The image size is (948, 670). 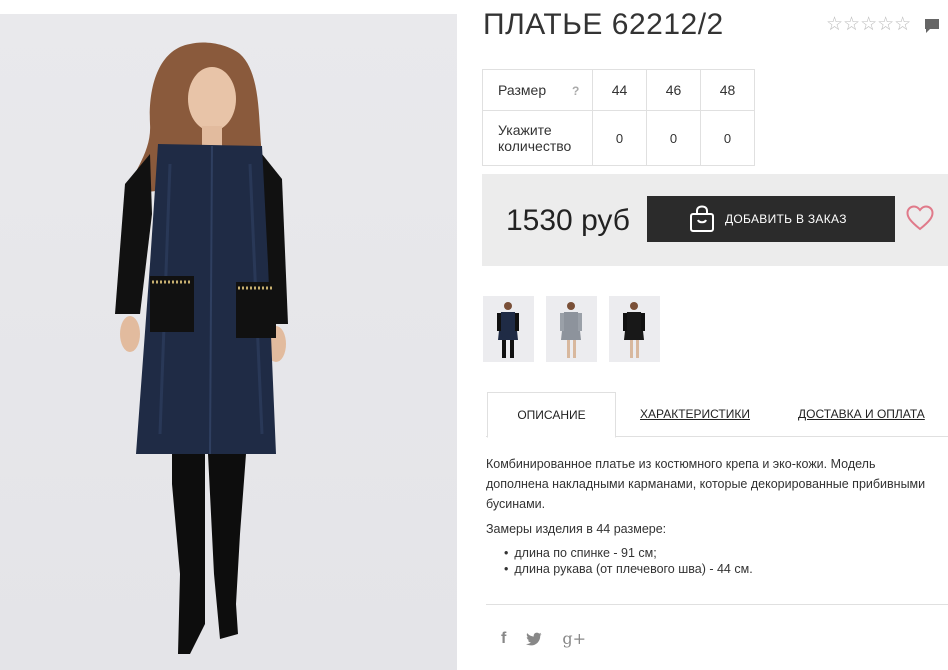 What do you see at coordinates (535, 146) in the screenshot?
I see `quantity-label-line2: количество` at bounding box center [535, 146].